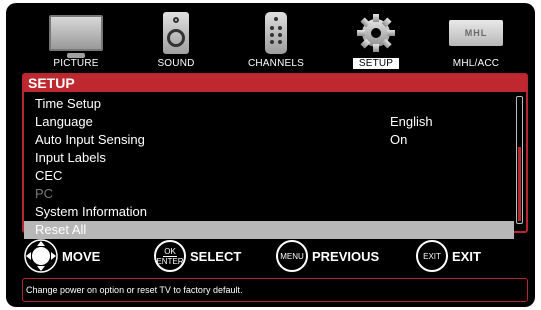 The height and width of the screenshot is (310, 541). I want to click on tab-mhl-acc: MHL MHL/ACC, so click(476, 39).